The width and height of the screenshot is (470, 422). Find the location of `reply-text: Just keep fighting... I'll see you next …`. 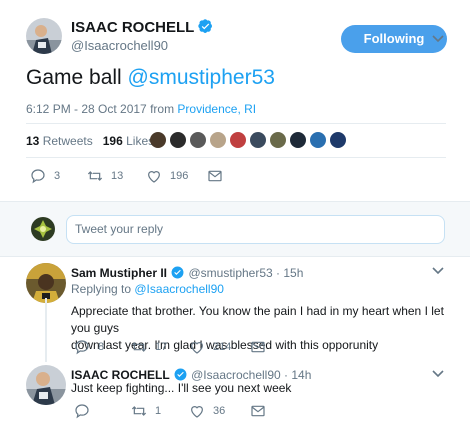

reply-text: Just keep fighting... I'll see you next … is located at coordinates (181, 388).